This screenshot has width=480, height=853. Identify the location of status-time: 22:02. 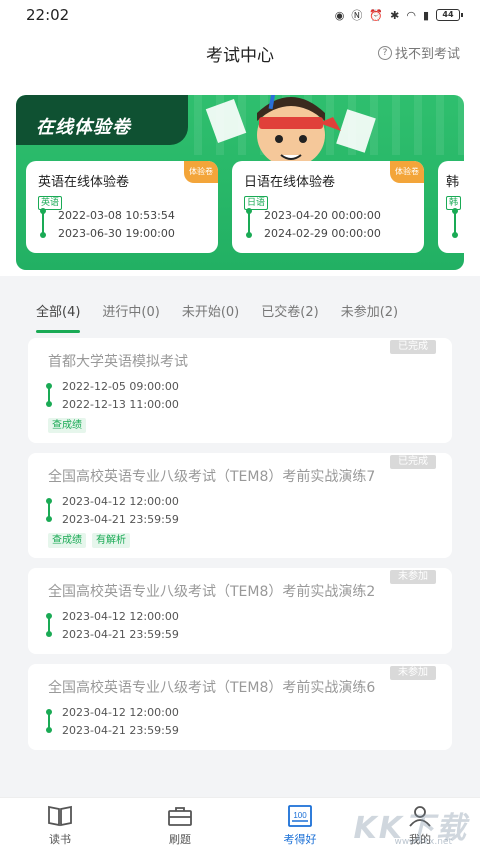
(48, 15).